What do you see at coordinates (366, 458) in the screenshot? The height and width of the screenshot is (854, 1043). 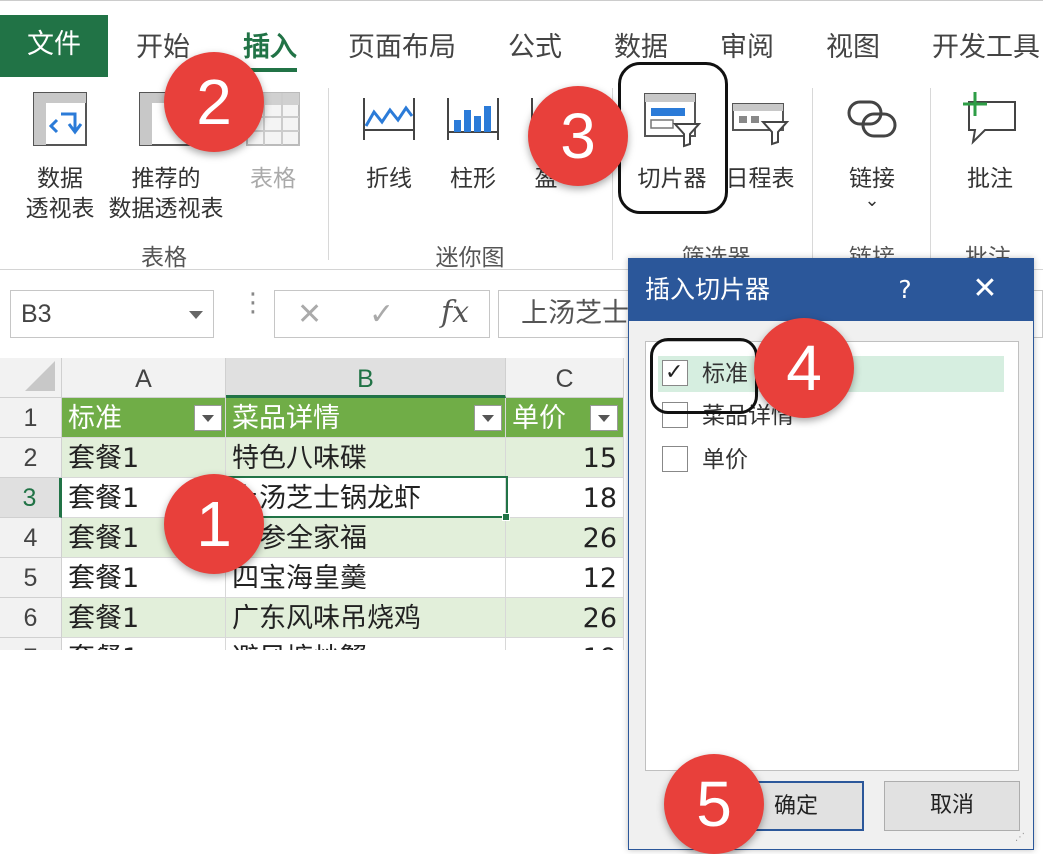 I see `table-cell: 特色八味碟` at bounding box center [366, 458].